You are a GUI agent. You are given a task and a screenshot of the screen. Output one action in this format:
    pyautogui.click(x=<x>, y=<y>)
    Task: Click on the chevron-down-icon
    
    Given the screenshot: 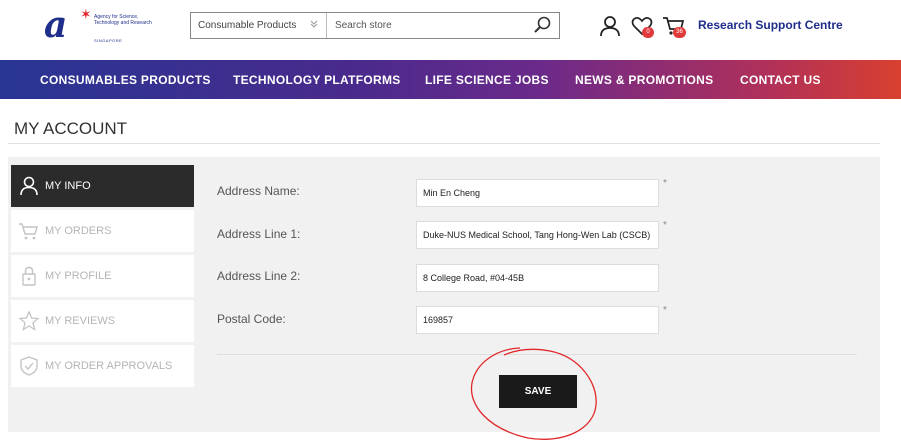 What is the action you would take?
    pyautogui.click(x=314, y=25)
    